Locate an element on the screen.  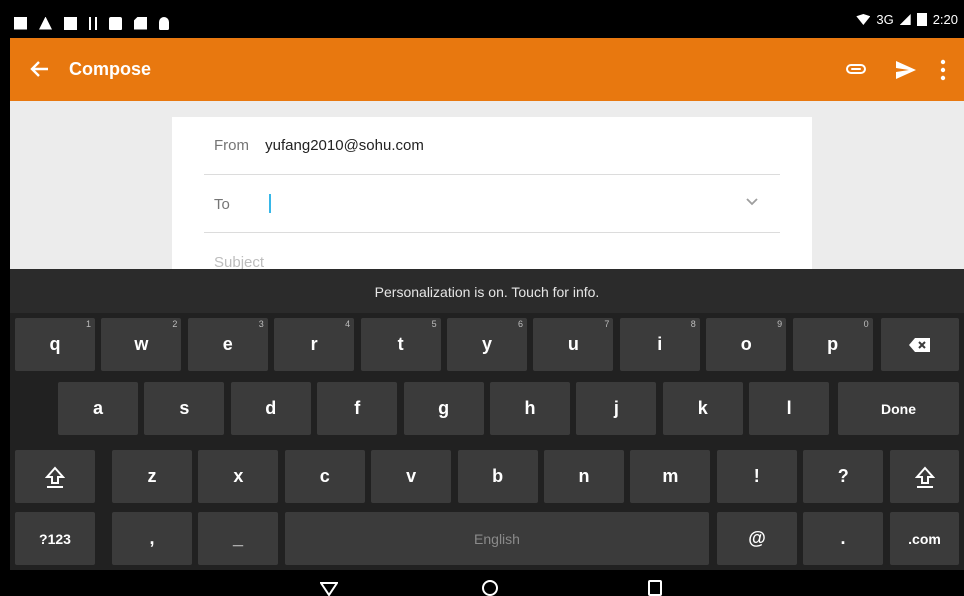
key-y: y6 is located at coordinates (487, 344).